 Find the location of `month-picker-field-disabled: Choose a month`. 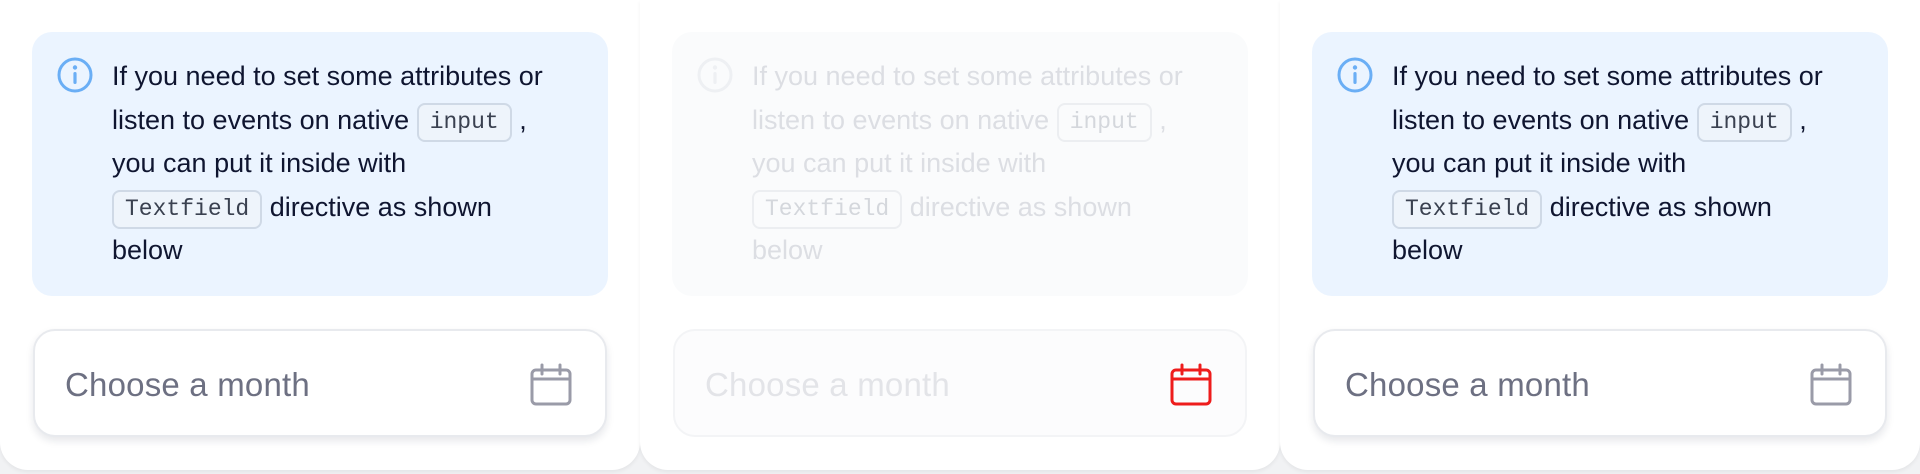

month-picker-field-disabled: Choose a month is located at coordinates (960, 383).